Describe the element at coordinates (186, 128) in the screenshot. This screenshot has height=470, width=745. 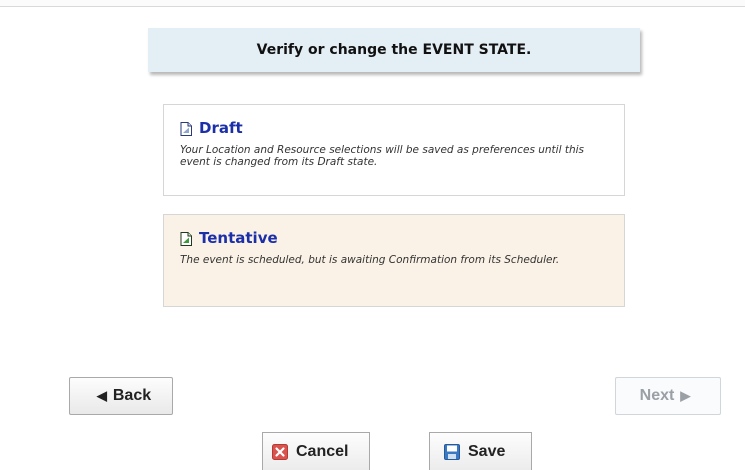
I see `document-icon` at that location.